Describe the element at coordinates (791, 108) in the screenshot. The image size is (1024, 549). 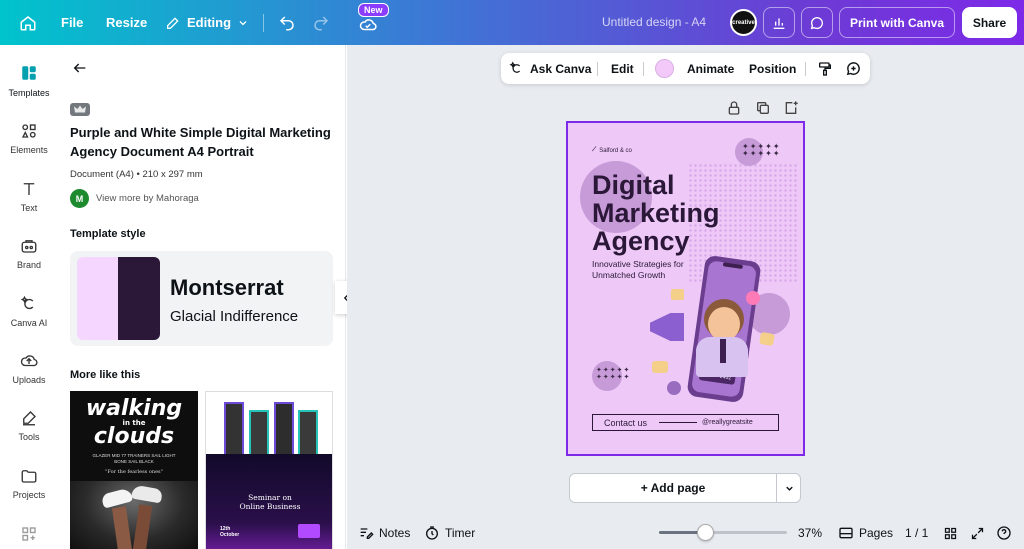
I see `add-page-icon` at that location.